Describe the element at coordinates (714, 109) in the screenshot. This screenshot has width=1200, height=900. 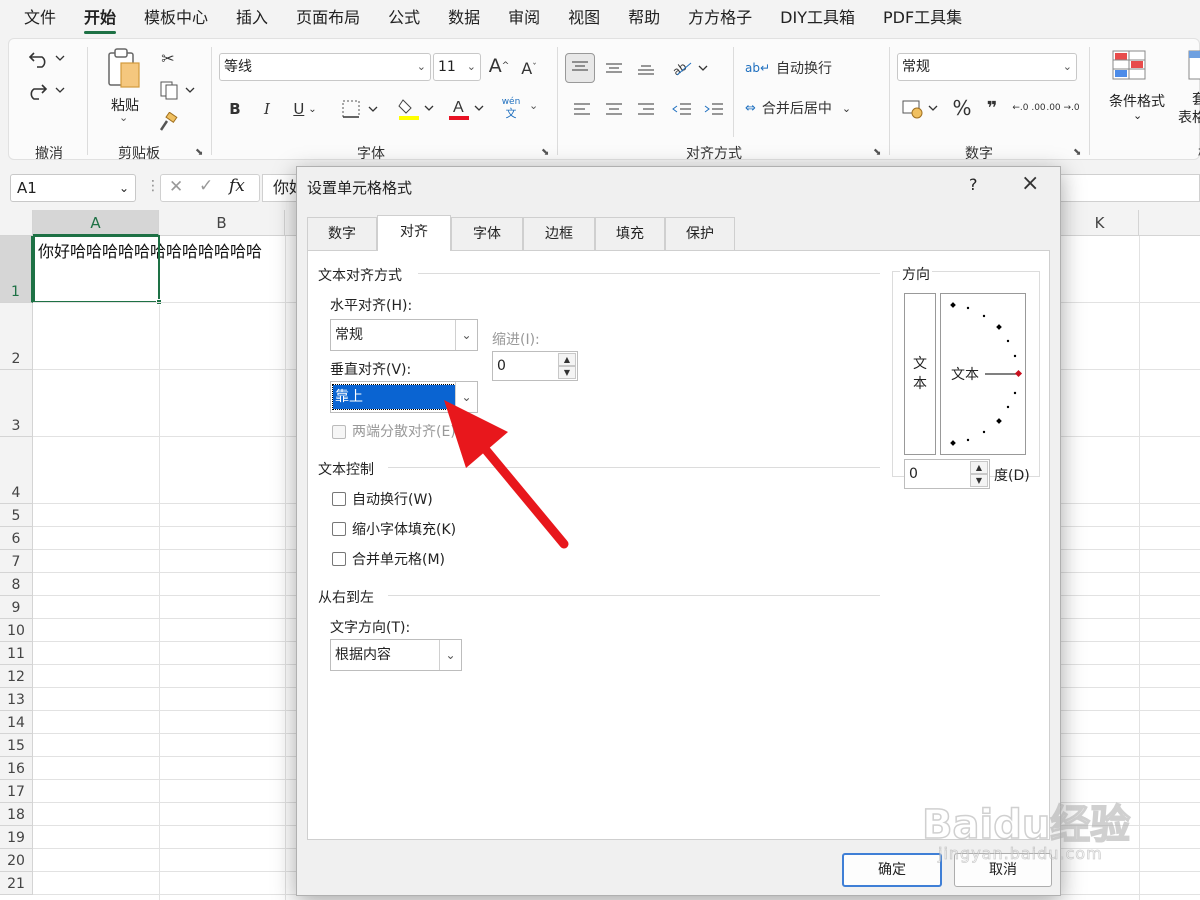
I see `increase-indent-icon` at that location.